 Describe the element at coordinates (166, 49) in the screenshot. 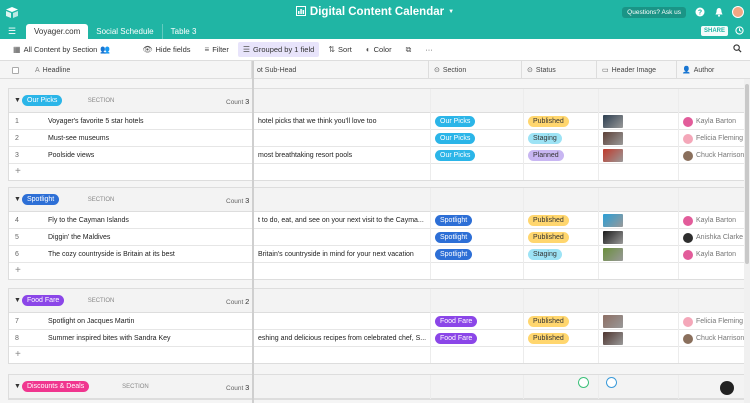

I see `hide-fields-button: 👁 Hide fields` at that location.